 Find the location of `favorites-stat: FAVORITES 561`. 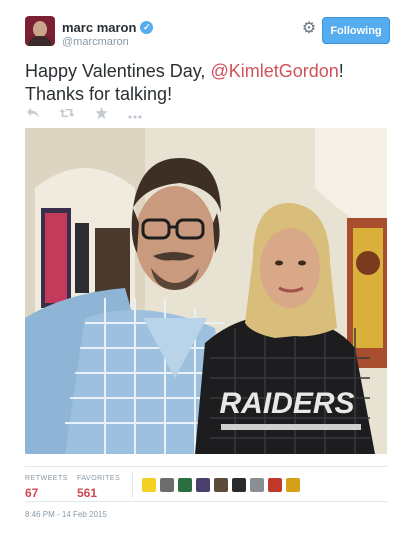

favorites-stat: FAVORITES 561 is located at coordinates (98, 487).